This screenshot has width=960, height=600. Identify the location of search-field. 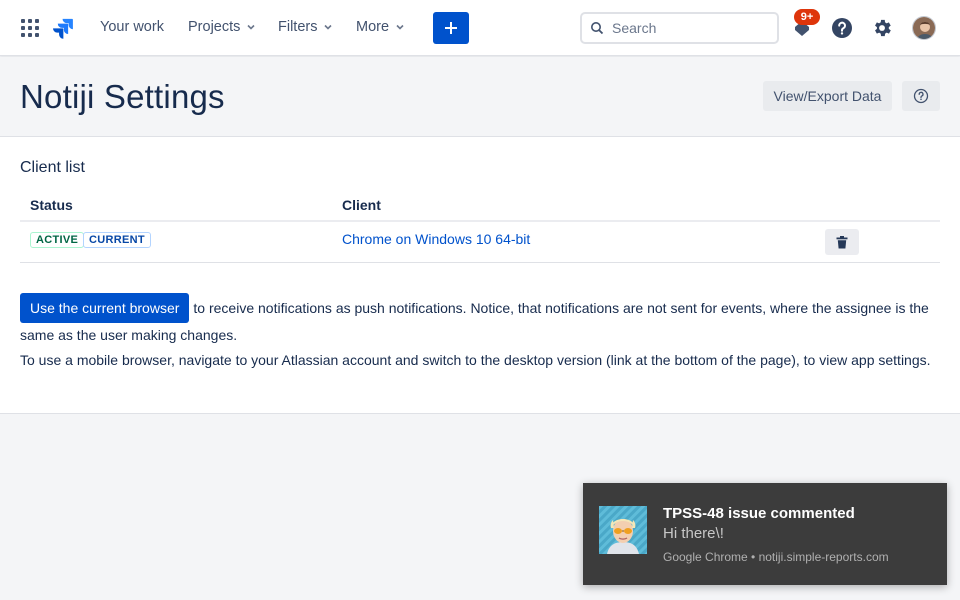
(679, 28).